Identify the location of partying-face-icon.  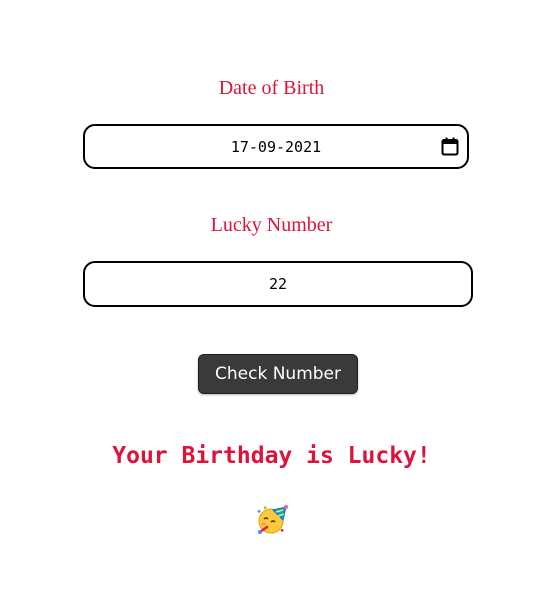
(272, 520).